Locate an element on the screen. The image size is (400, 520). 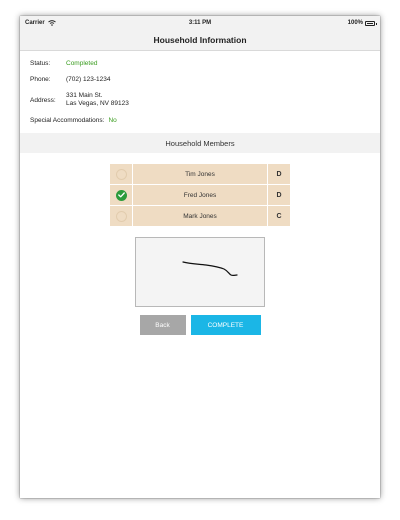
member-row-fred-jones: Fred Jones D is located at coordinates (200, 195).